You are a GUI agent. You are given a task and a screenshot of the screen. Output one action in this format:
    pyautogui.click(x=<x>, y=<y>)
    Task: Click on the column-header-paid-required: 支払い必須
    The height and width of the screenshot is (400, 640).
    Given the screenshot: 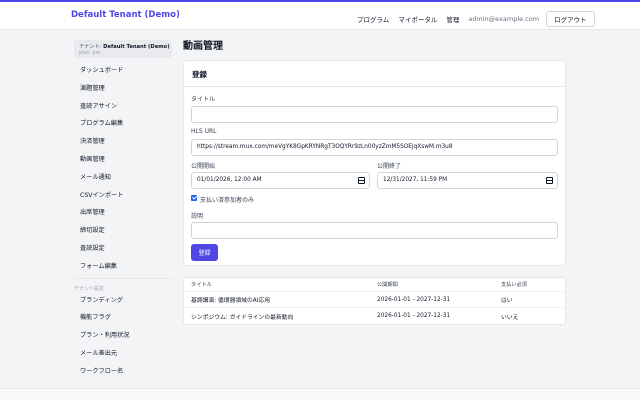 What is the action you would take?
    pyautogui.click(x=514, y=285)
    